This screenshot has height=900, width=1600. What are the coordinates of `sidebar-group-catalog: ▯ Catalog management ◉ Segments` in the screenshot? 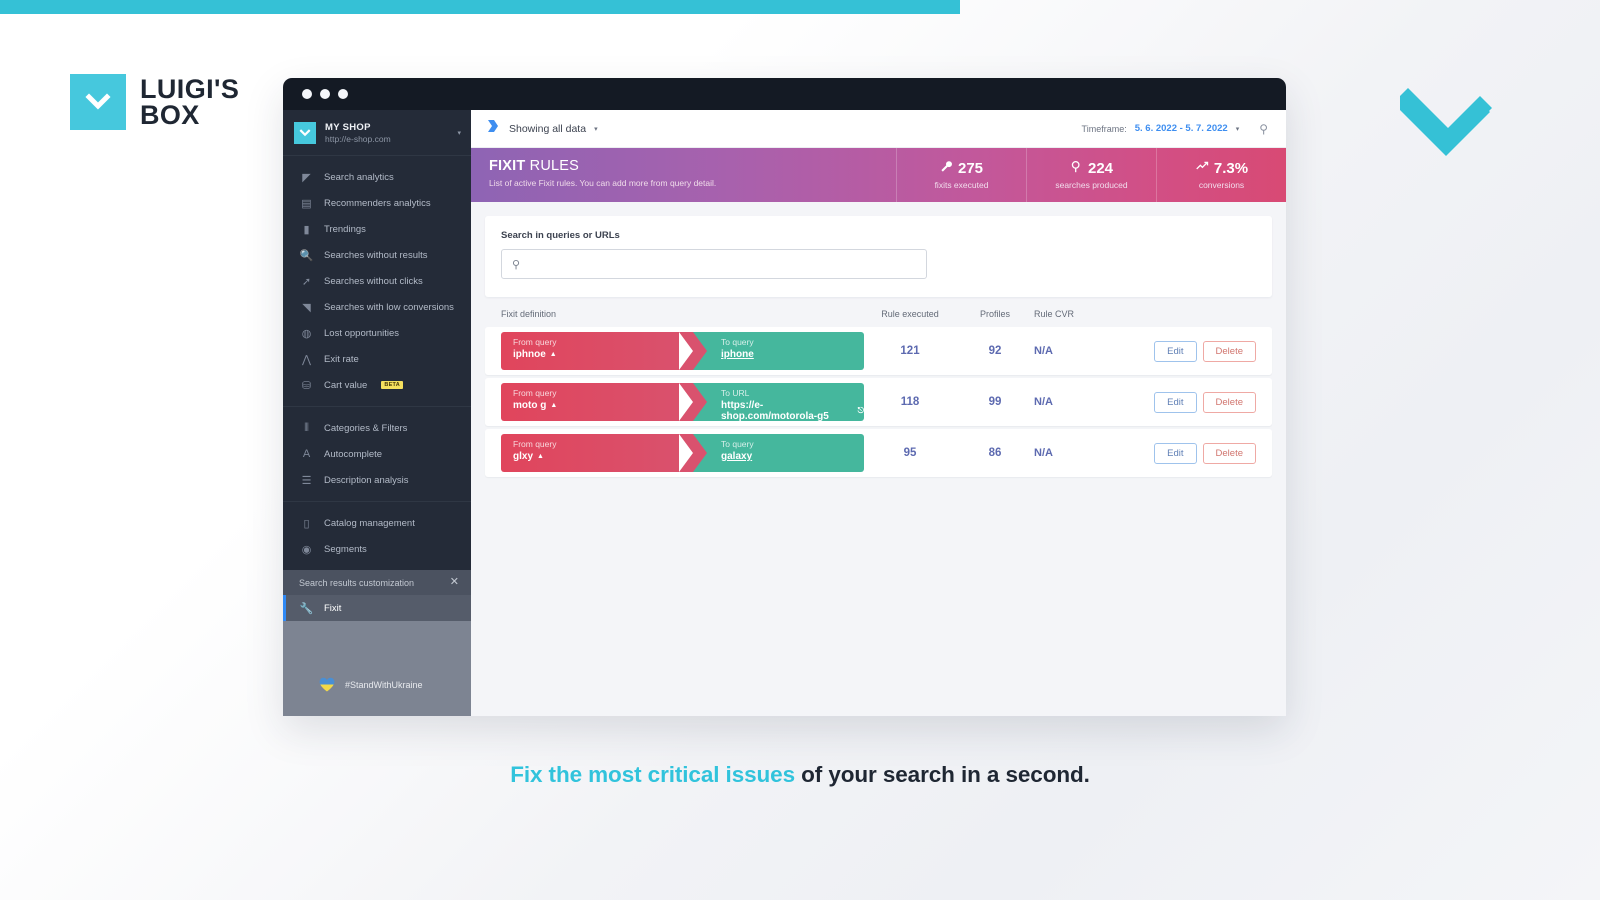 It's located at (377, 535).